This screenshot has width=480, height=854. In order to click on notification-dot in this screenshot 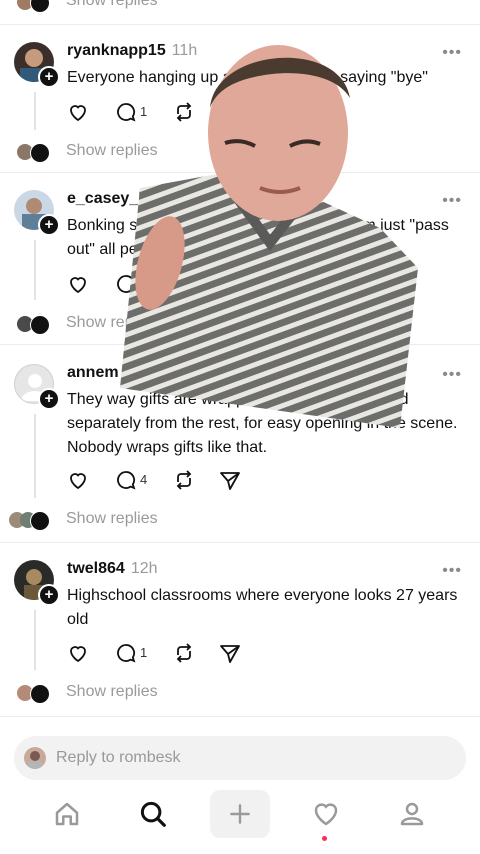, I will do `click(324, 838)`.